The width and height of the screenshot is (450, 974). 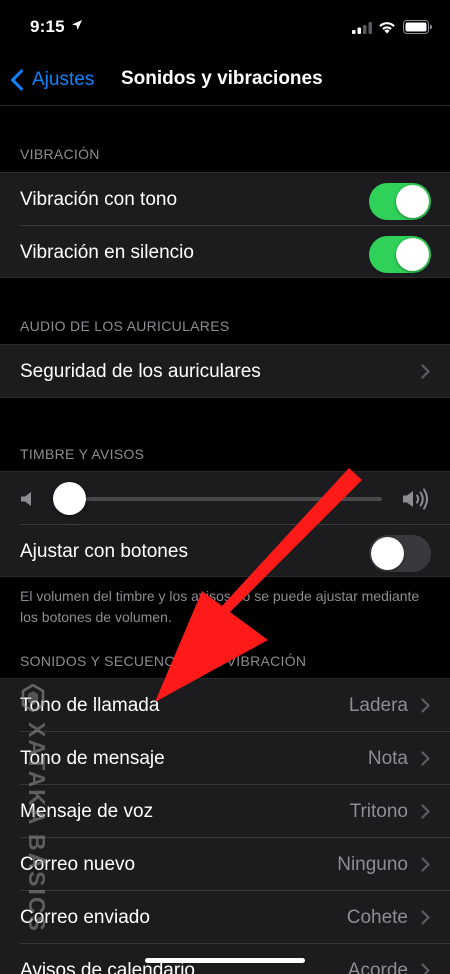 I want to click on ringer-volume-slider, so click(x=225, y=498).